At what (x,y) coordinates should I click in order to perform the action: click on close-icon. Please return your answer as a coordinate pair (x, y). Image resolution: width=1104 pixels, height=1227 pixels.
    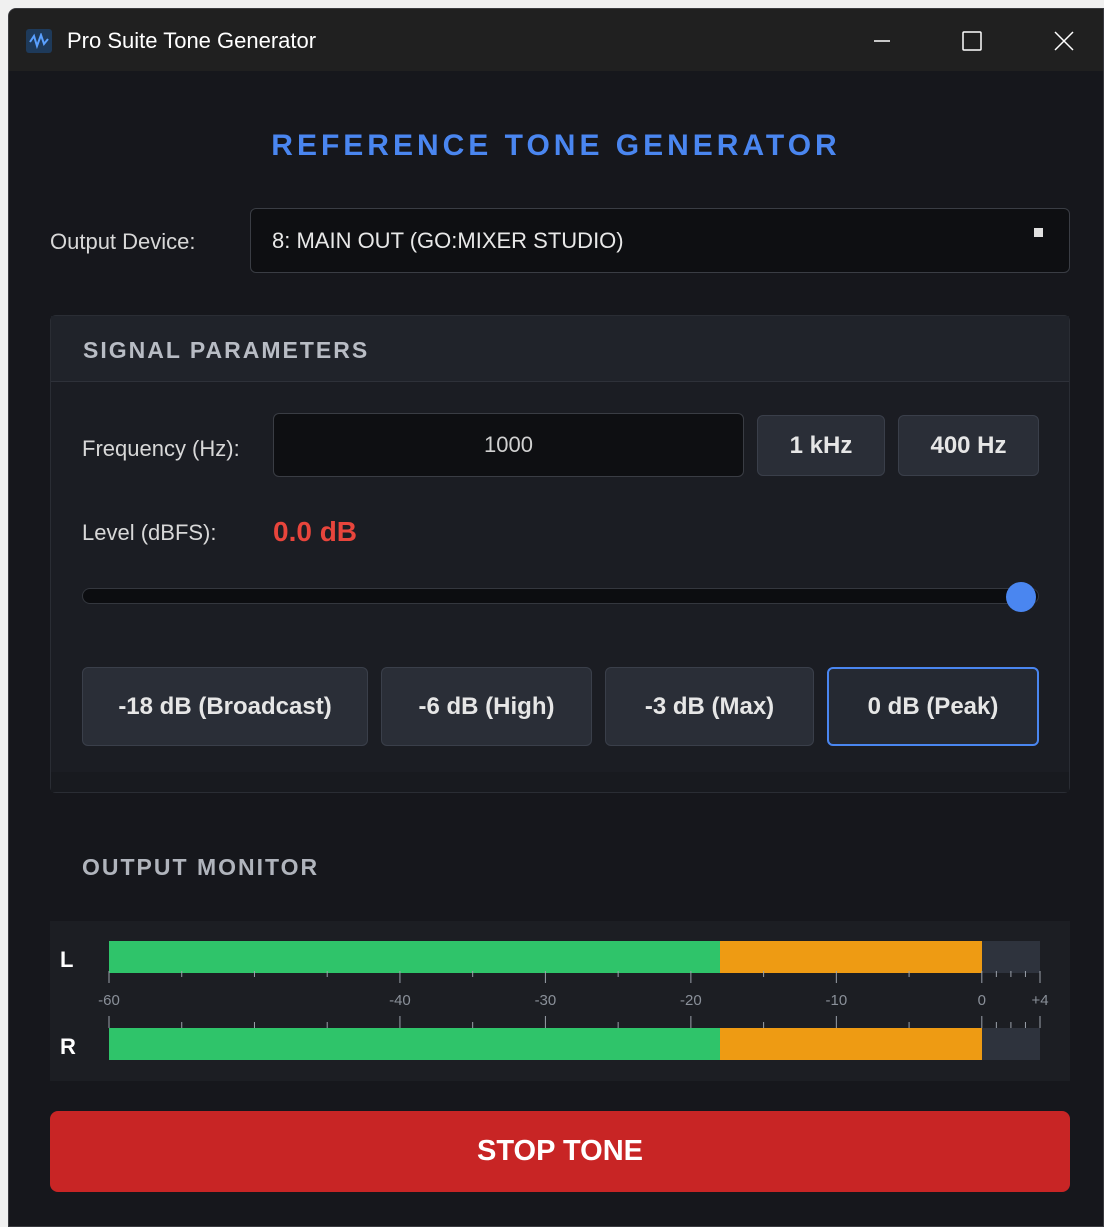
    Looking at the image, I should click on (1064, 41).